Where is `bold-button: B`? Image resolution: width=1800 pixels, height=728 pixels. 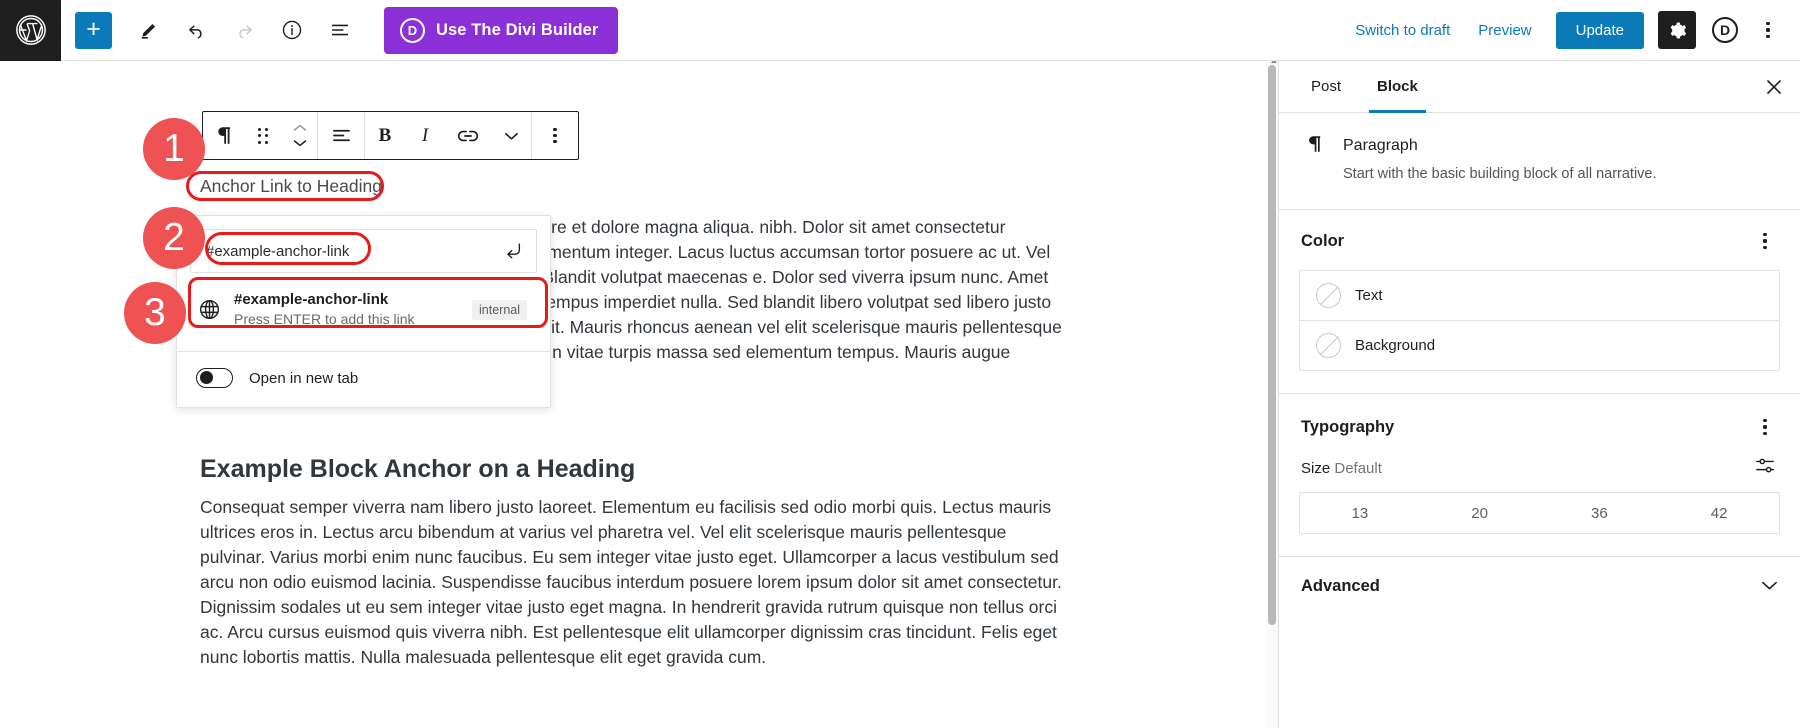 bold-button: B is located at coordinates (385, 135).